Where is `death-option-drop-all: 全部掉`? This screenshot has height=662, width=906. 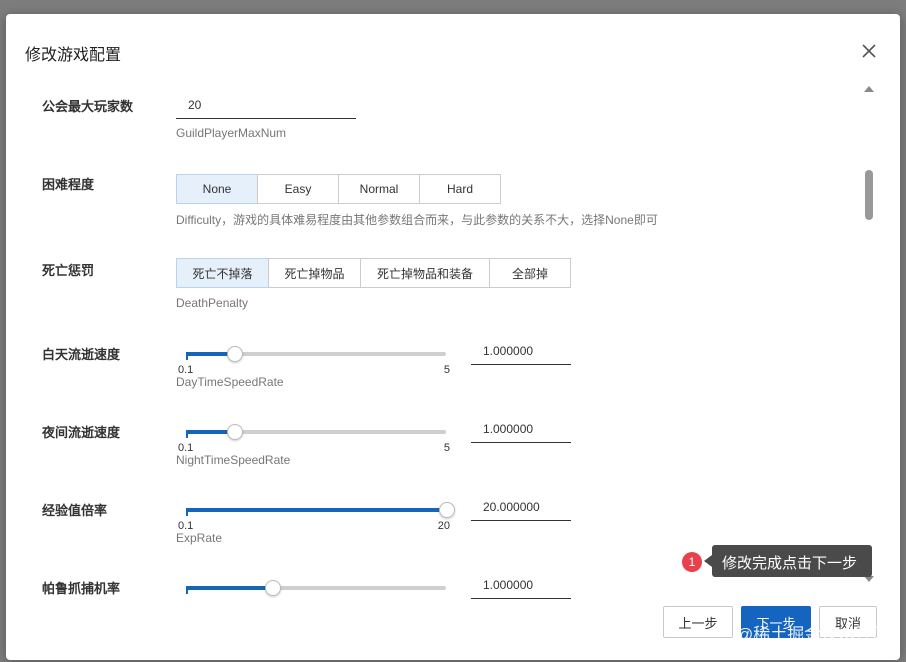 death-option-drop-all: 全部掉 is located at coordinates (530, 273).